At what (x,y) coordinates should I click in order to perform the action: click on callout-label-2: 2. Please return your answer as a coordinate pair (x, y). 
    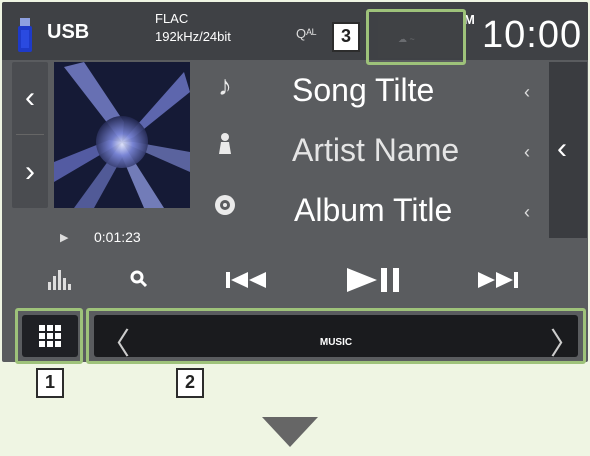
    Looking at the image, I should click on (190, 383).